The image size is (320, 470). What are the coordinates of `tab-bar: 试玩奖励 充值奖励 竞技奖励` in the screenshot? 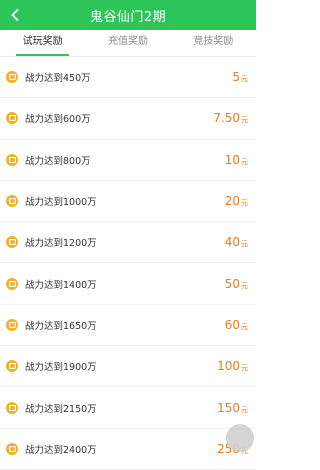 It's located at (128, 43).